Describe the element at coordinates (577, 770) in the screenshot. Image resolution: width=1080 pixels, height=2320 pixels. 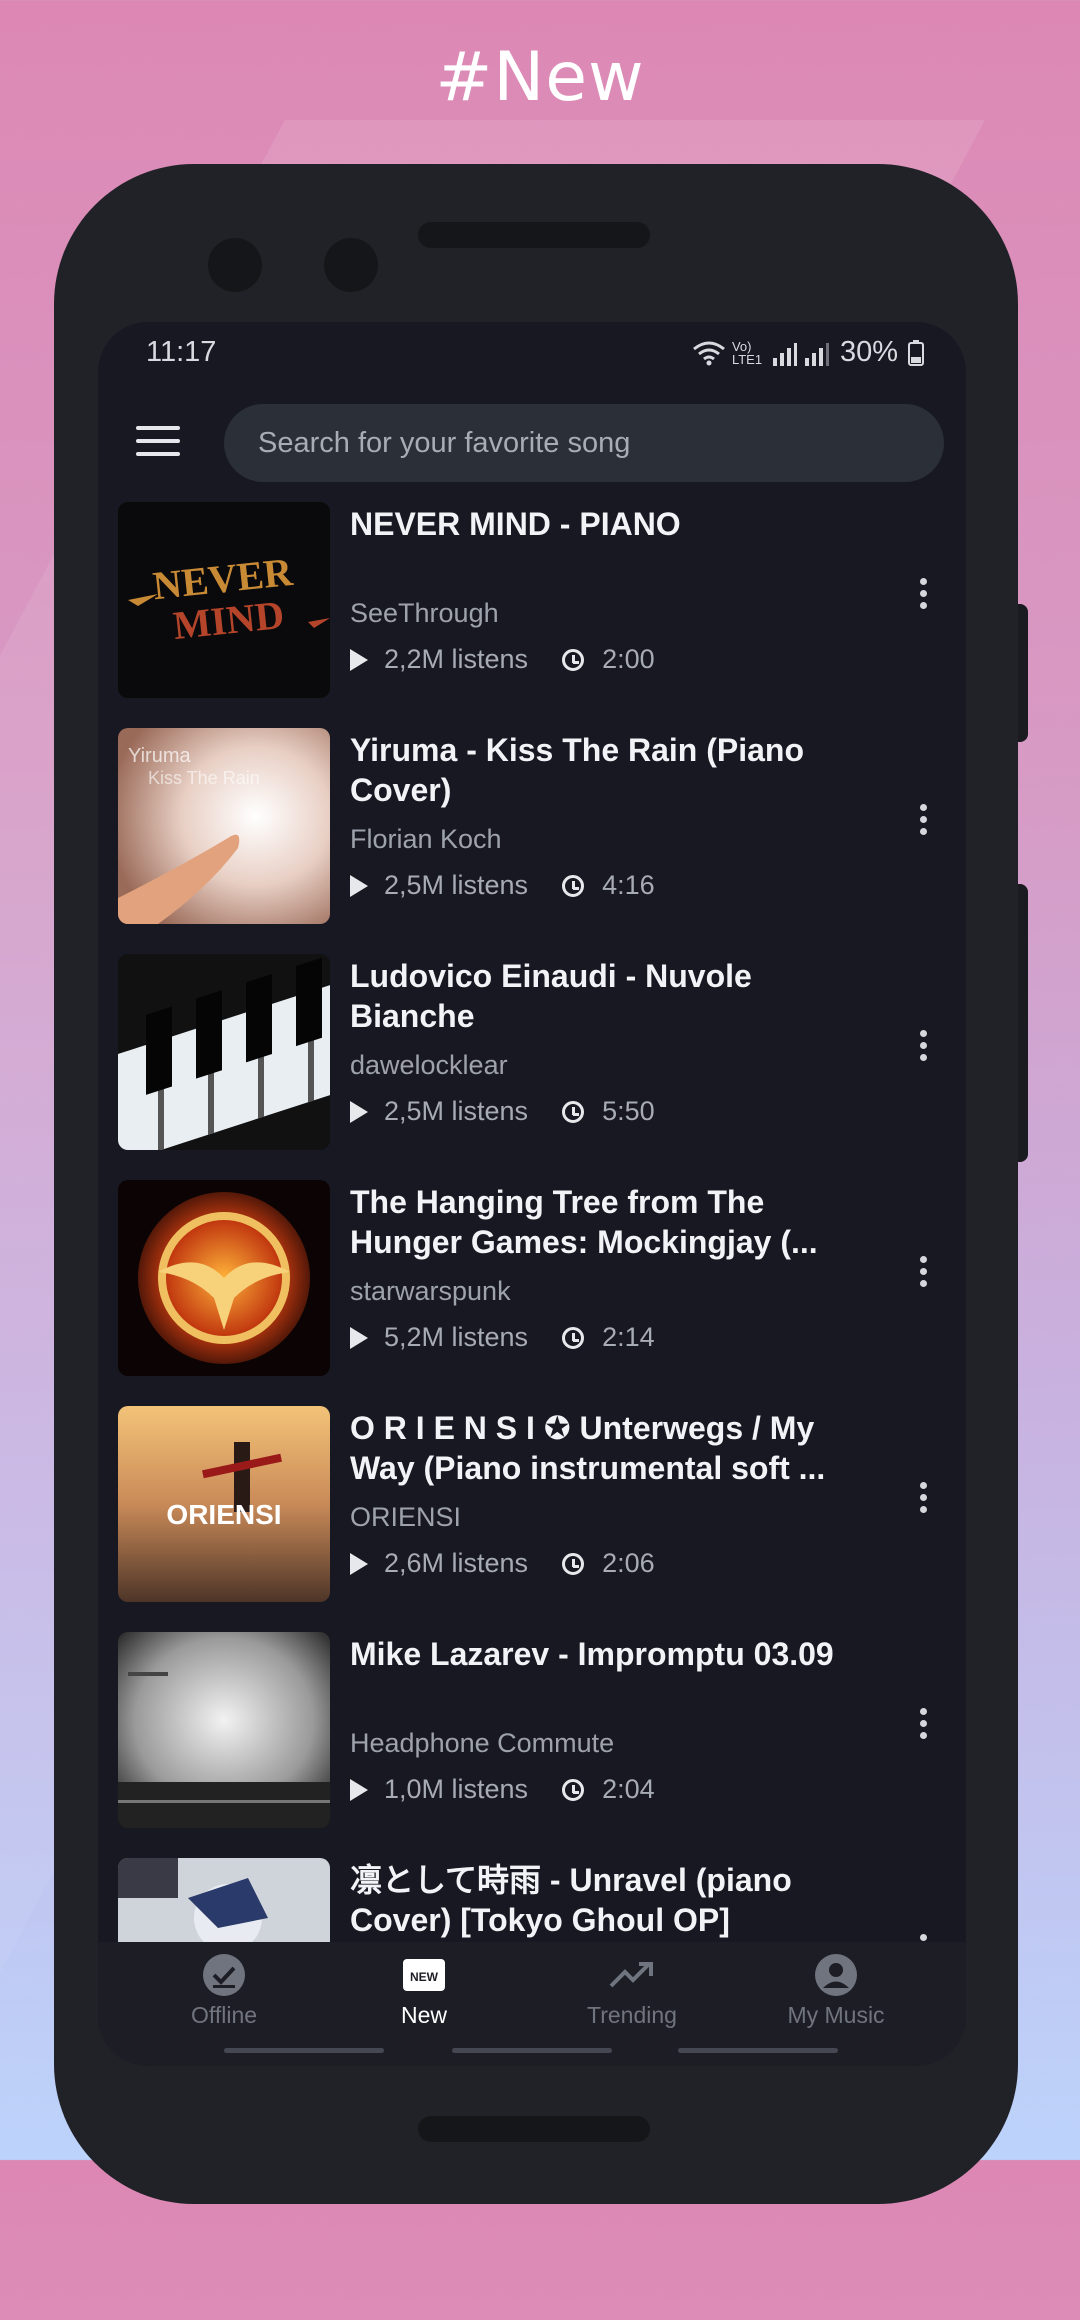
I see `song-title: Yiruma - Kiss The Rain (Piano Cover)` at that location.